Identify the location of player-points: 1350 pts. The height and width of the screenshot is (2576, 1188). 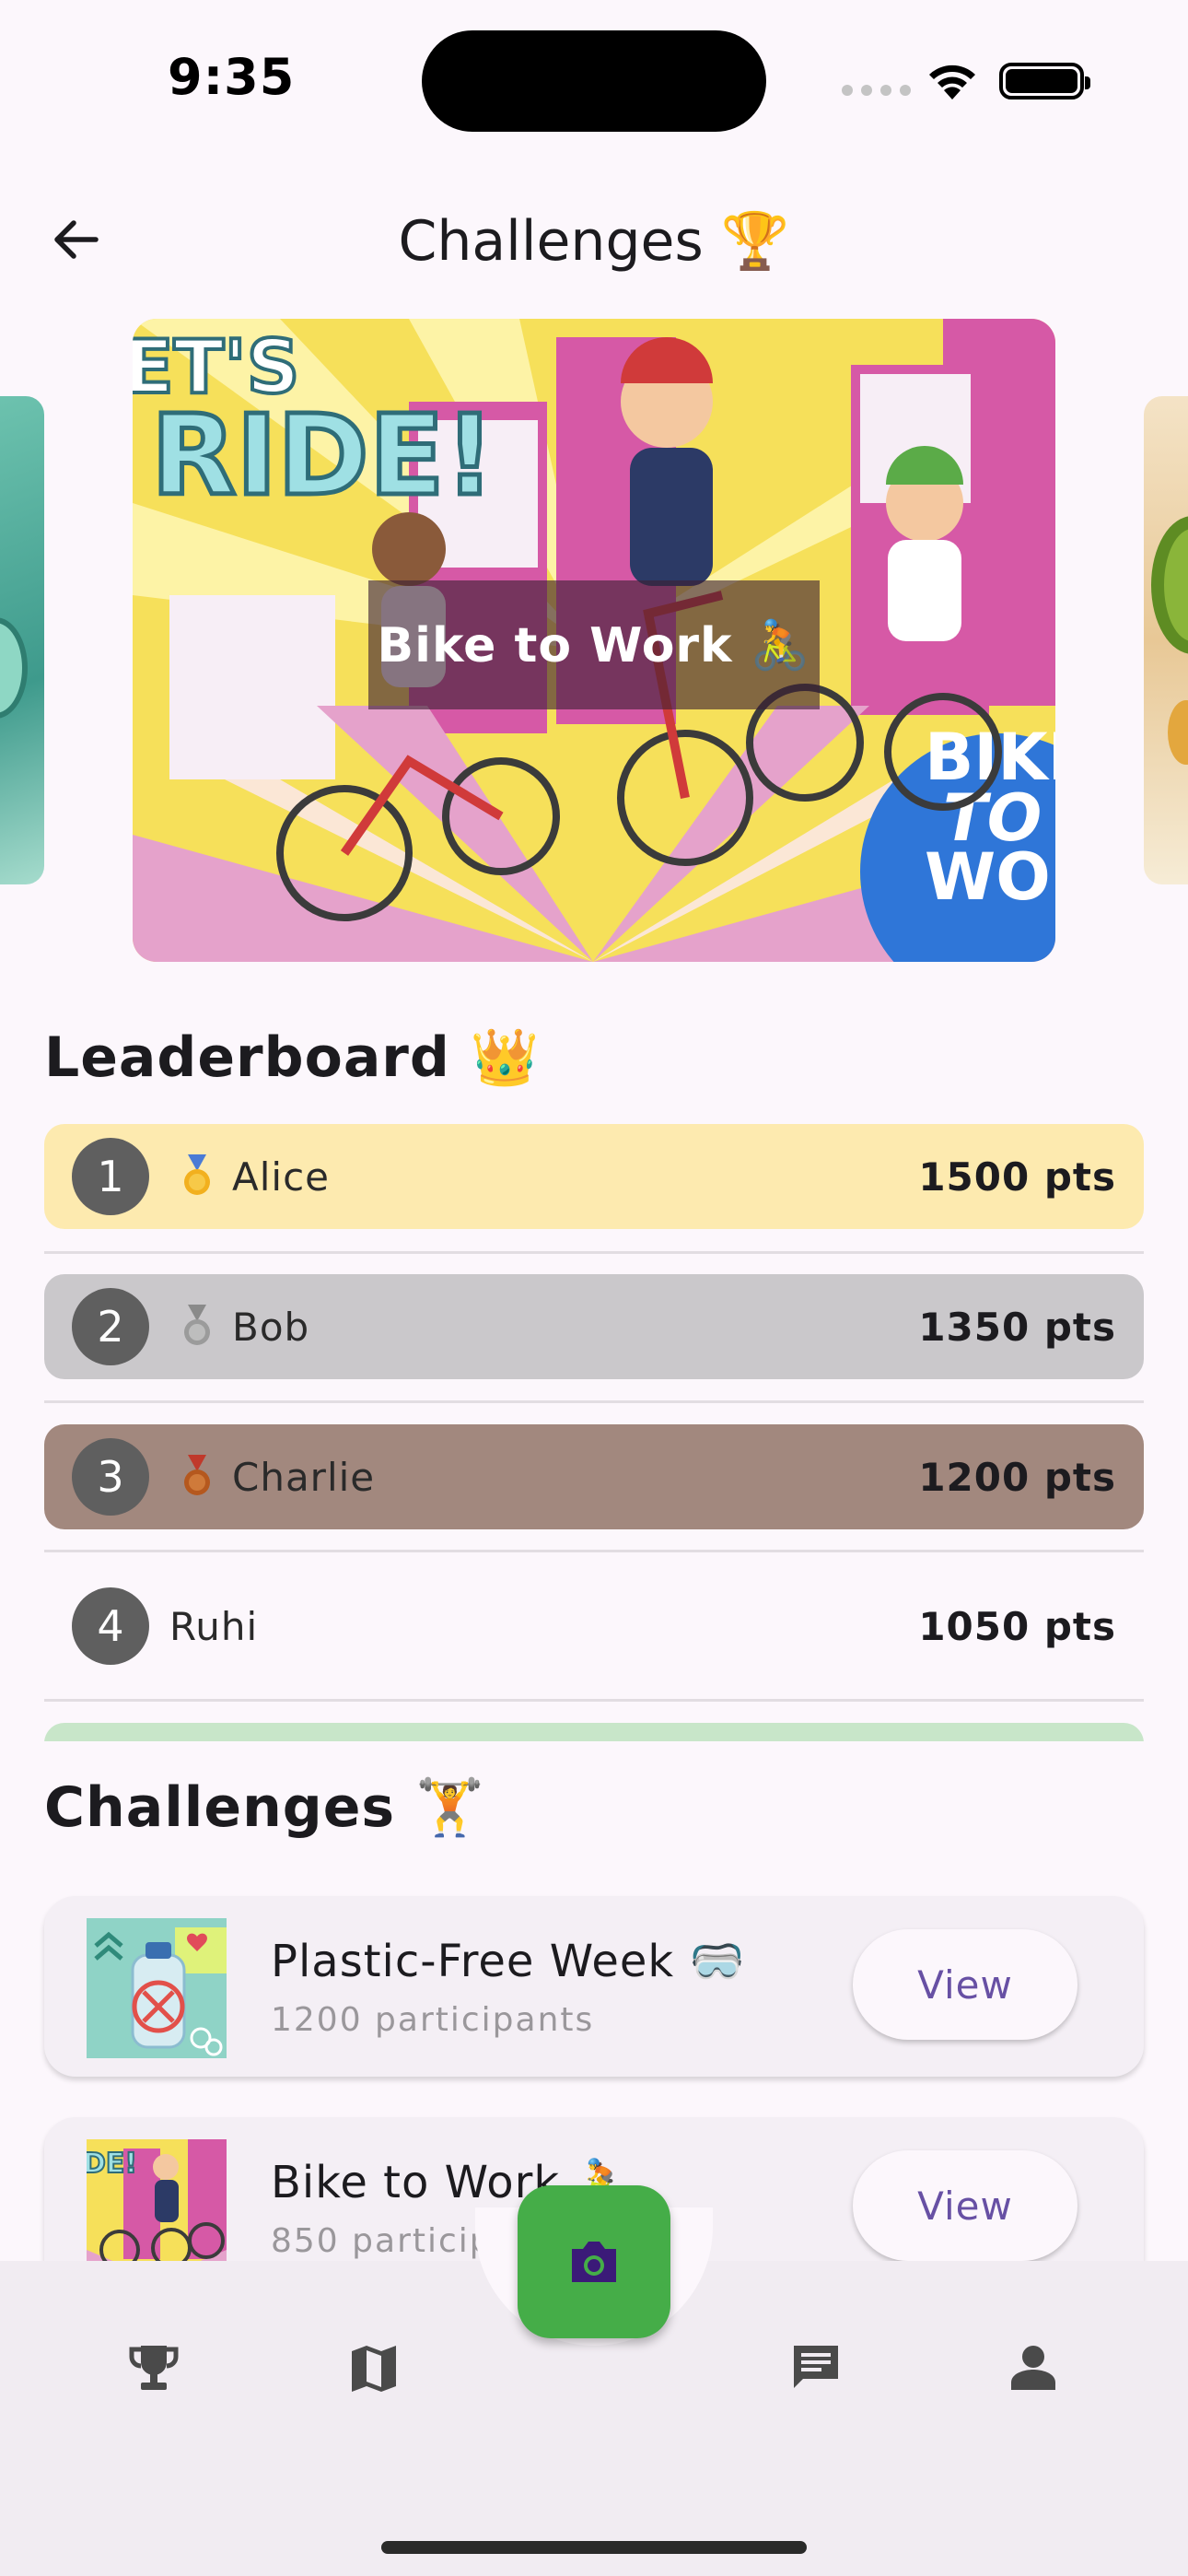
(1017, 1327).